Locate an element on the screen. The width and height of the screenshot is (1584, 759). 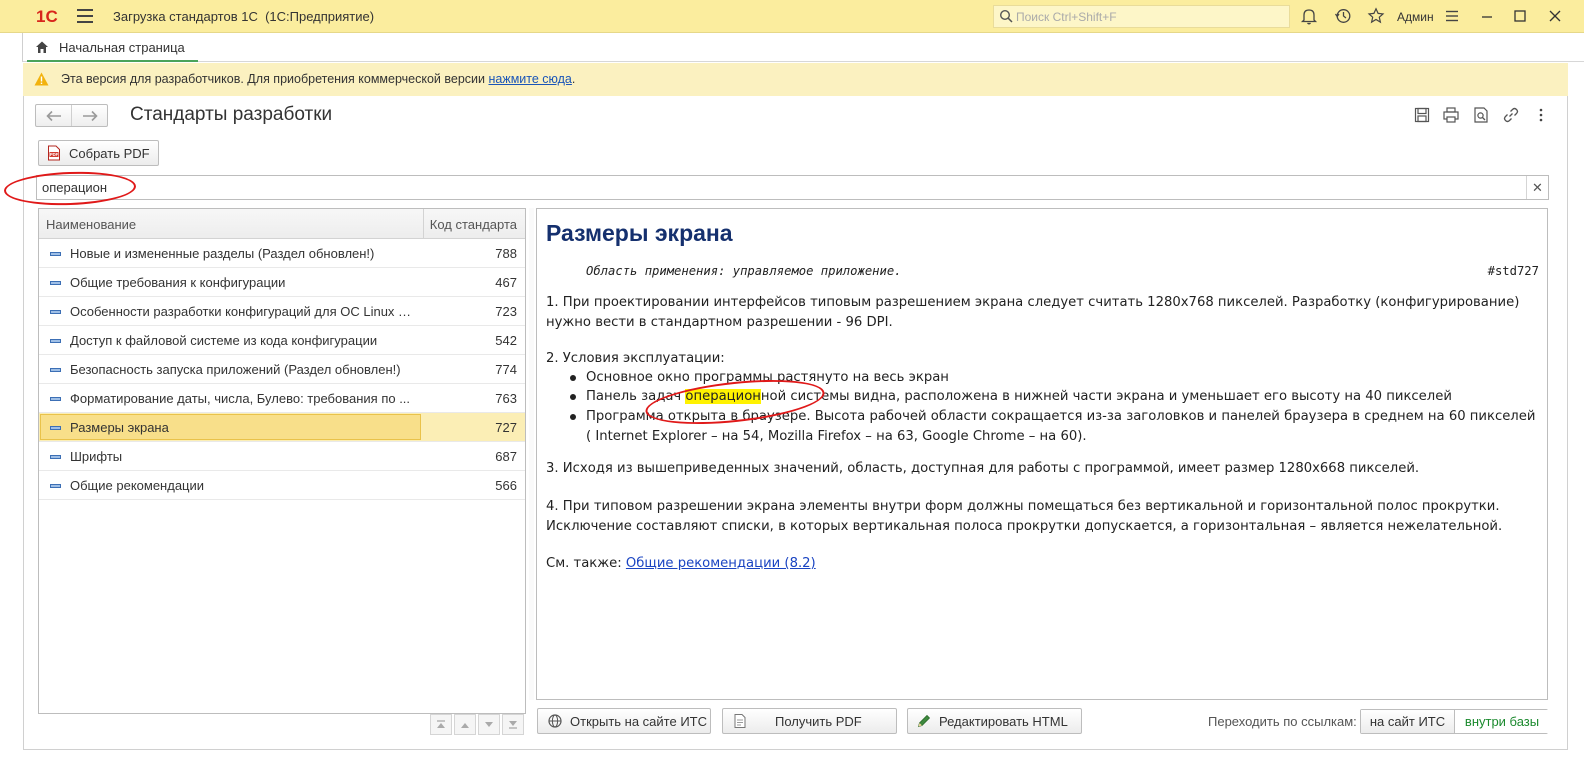
document-icon is located at coordinates (740, 721).